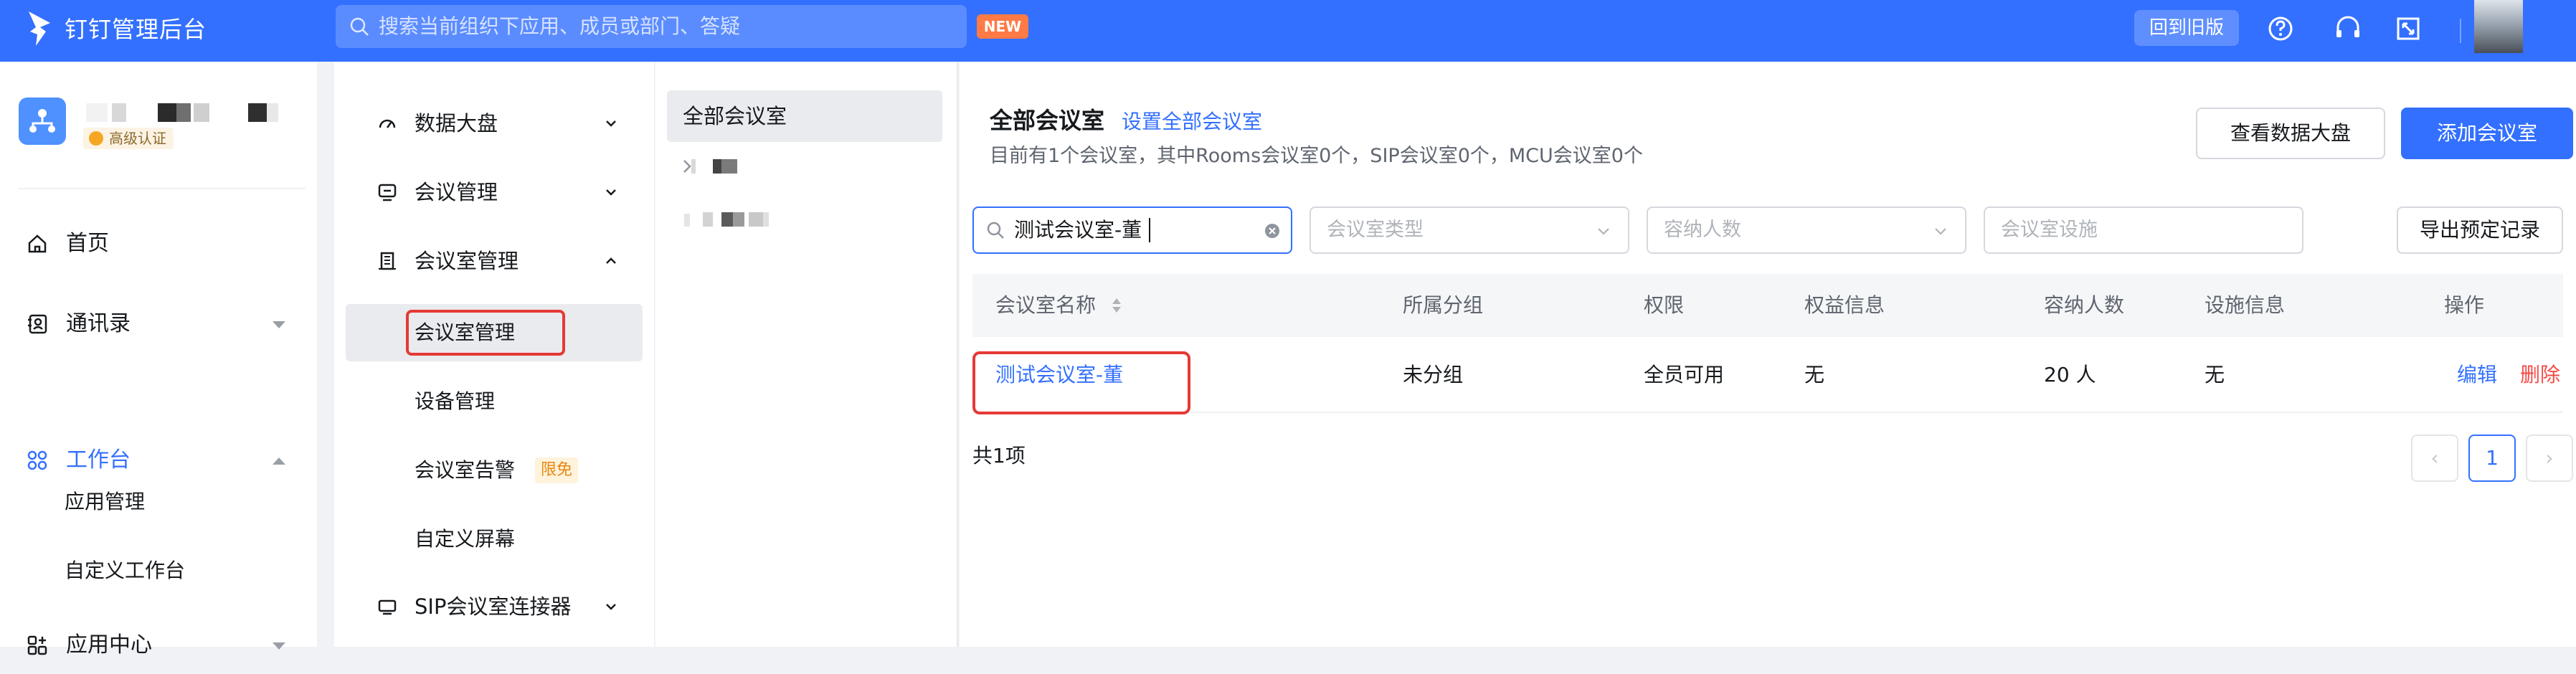 This screenshot has width=2576, height=674. What do you see at coordinates (87, 243) in the screenshot?
I see `nav-label: 首页` at bounding box center [87, 243].